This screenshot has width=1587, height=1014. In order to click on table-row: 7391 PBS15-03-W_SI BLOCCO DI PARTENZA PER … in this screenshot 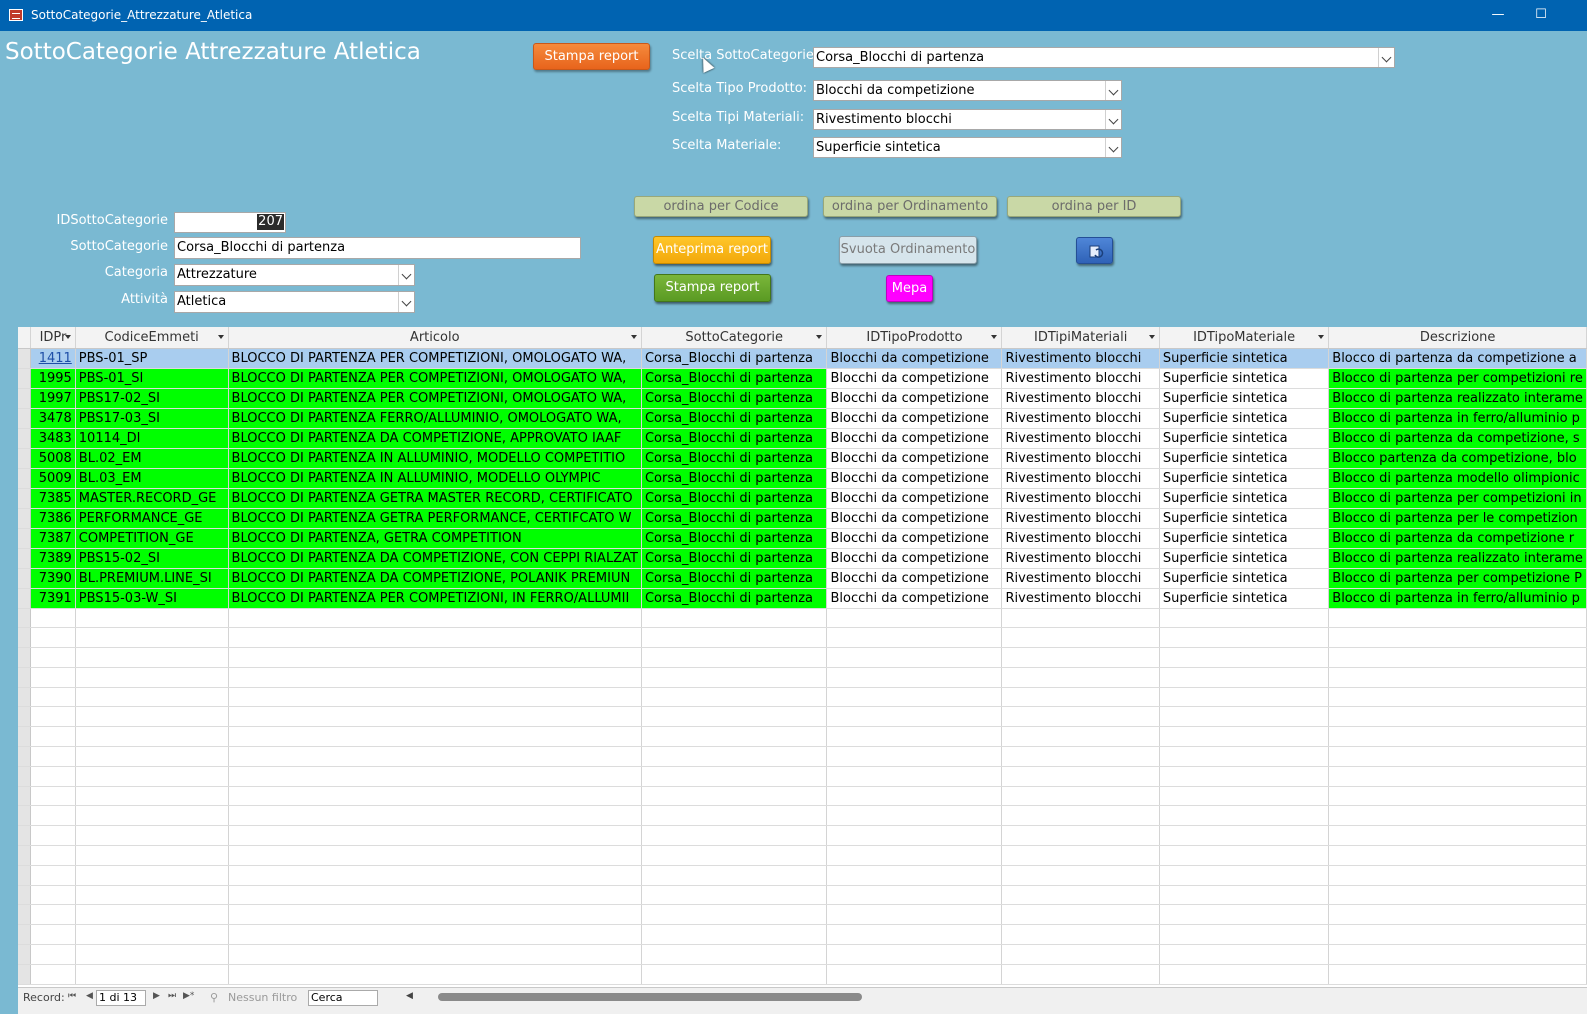, I will do `click(802, 598)`.